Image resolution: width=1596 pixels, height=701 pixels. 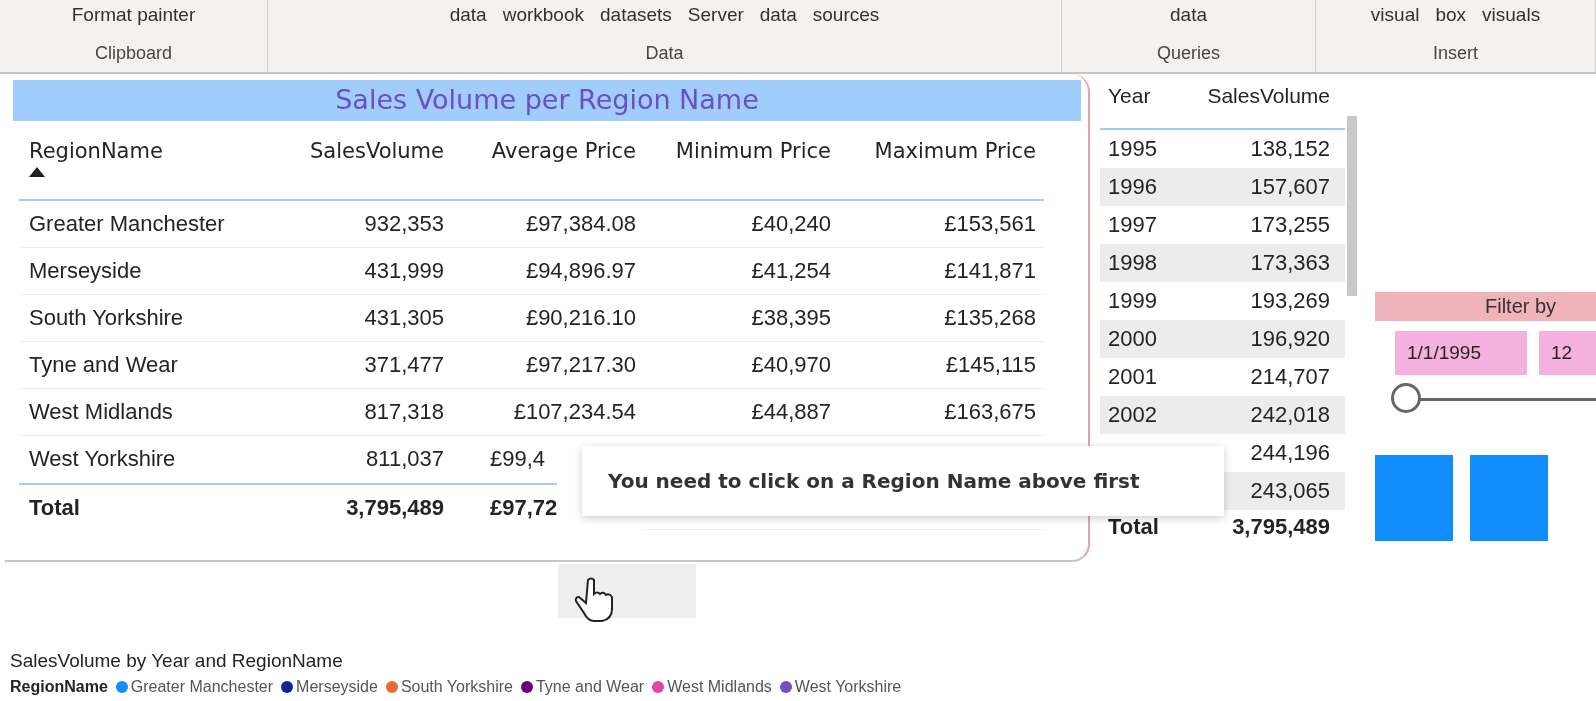 What do you see at coordinates (903, 481) in the screenshot?
I see `tooltip: You need to click on a Region Name above first` at bounding box center [903, 481].